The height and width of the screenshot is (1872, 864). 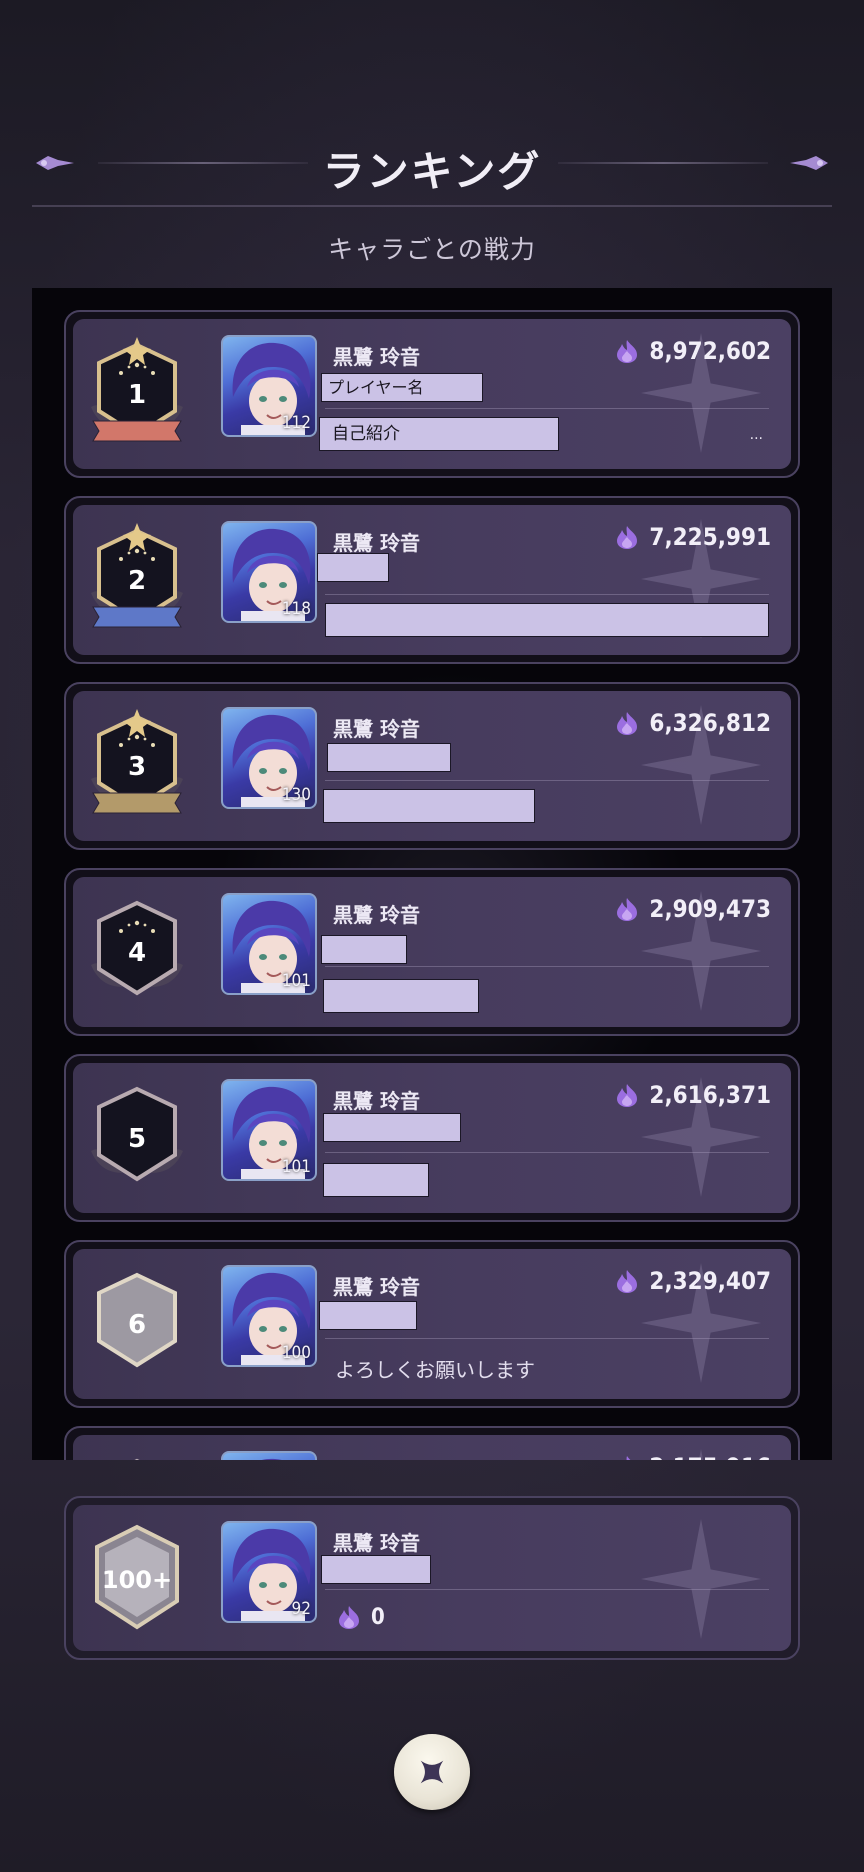 I want to click on rank-badge-icon: 3, so click(x=137, y=761).